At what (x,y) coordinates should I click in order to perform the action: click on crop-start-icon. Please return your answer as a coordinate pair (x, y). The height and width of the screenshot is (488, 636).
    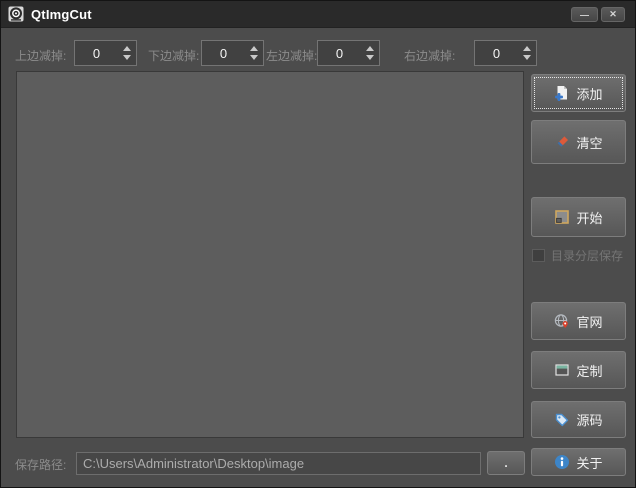
    Looking at the image, I should click on (562, 217).